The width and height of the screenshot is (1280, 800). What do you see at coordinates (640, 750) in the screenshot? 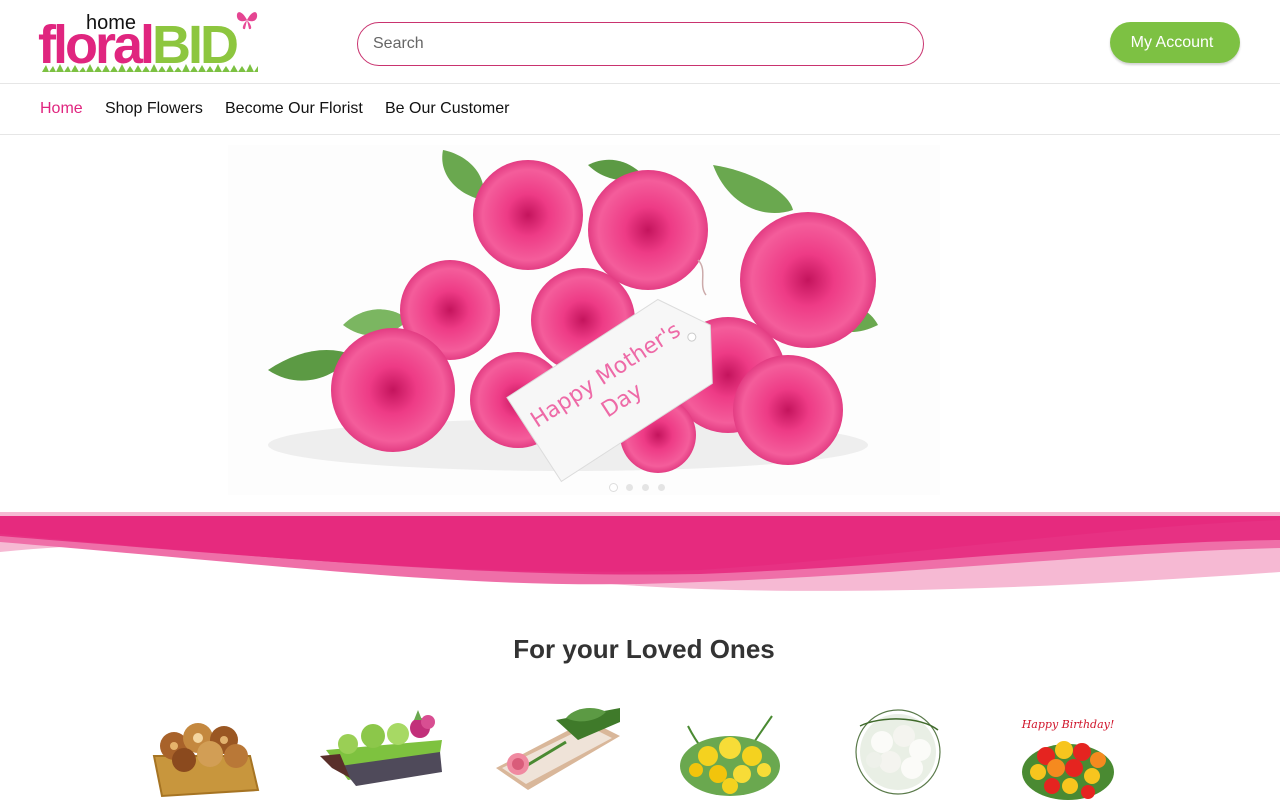
I see `product-carousel: Happy Birthday!` at bounding box center [640, 750].